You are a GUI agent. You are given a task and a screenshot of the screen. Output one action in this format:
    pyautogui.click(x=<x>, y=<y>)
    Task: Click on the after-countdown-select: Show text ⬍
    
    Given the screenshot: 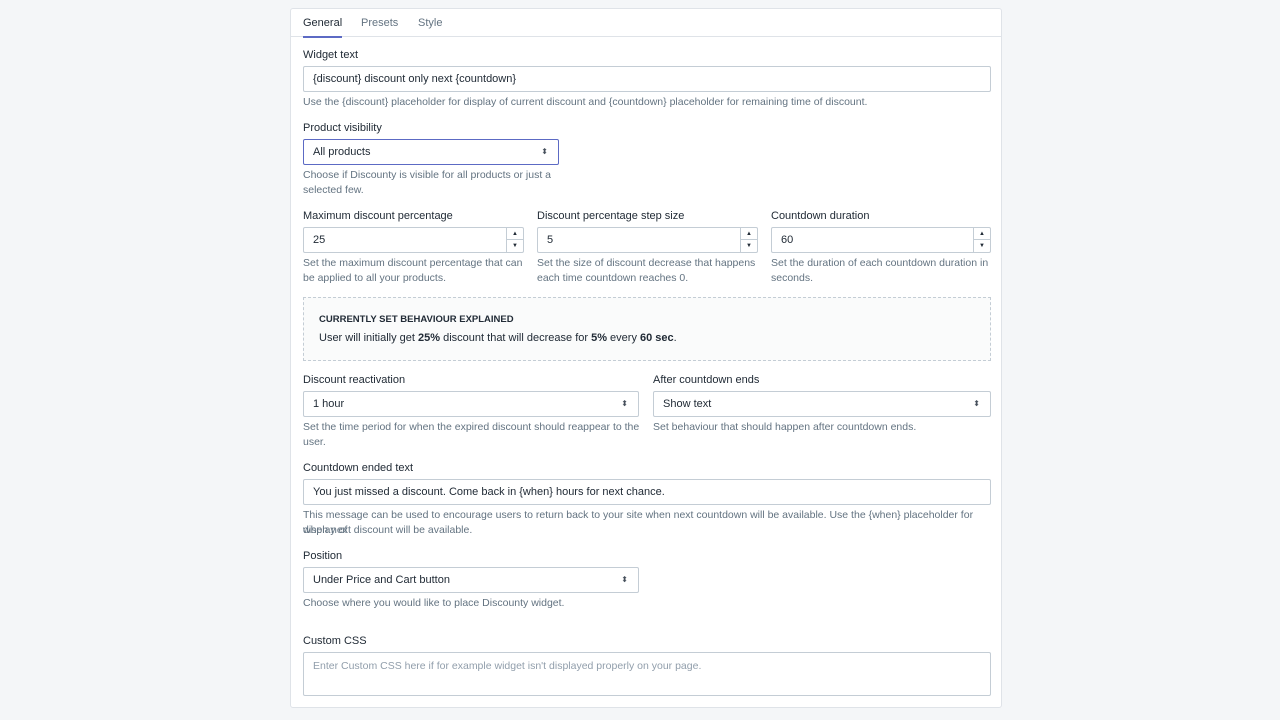 What is the action you would take?
    pyautogui.click(x=822, y=404)
    